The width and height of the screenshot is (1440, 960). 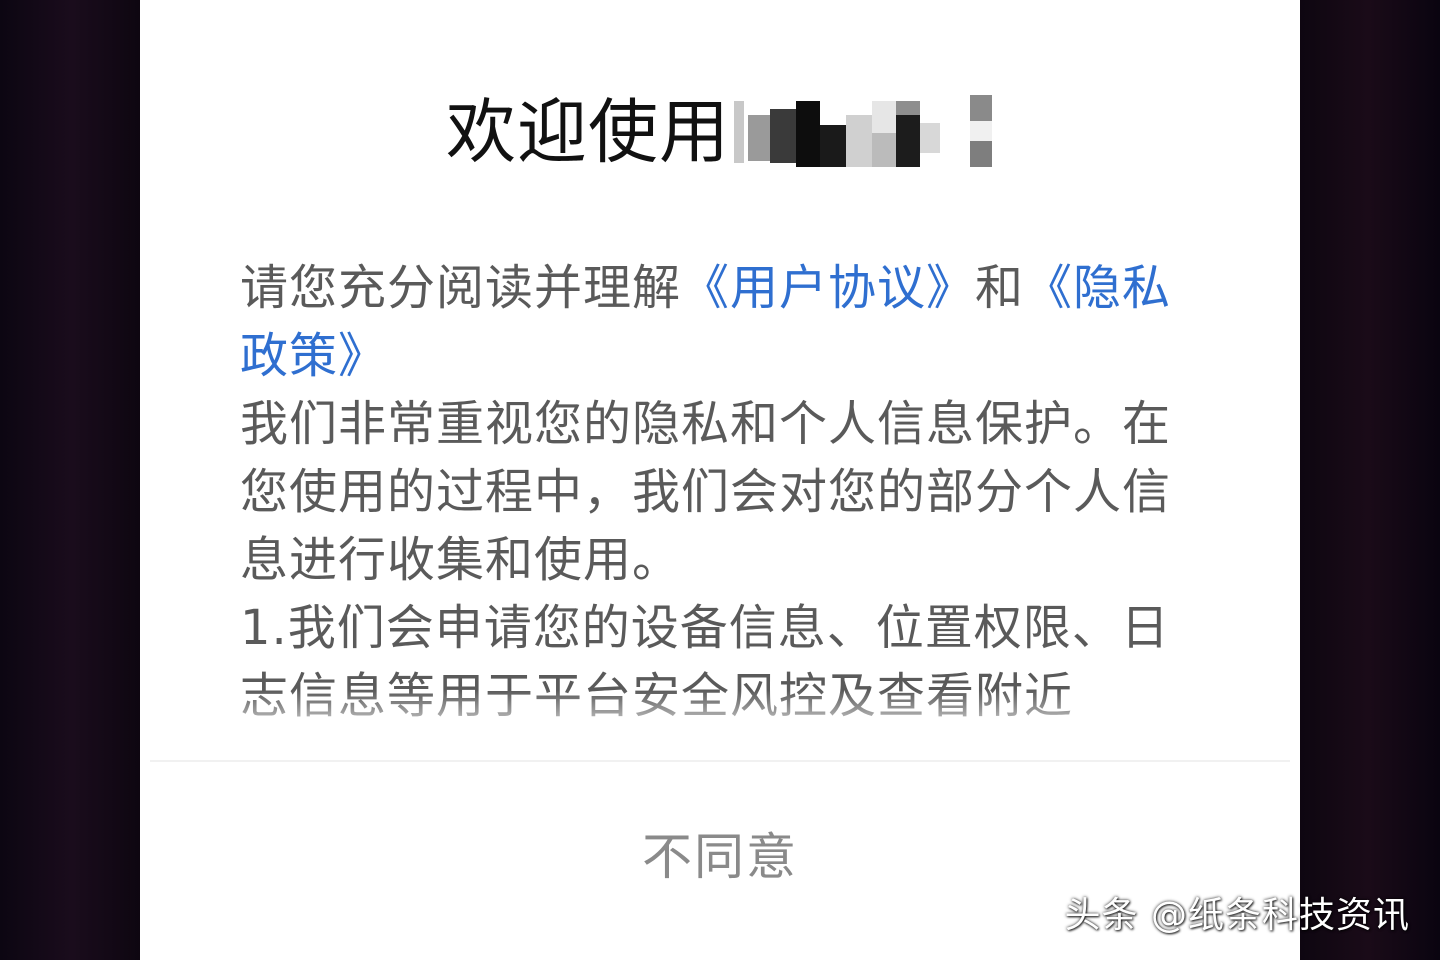 I want to click on button-divider, so click(x=720, y=761).